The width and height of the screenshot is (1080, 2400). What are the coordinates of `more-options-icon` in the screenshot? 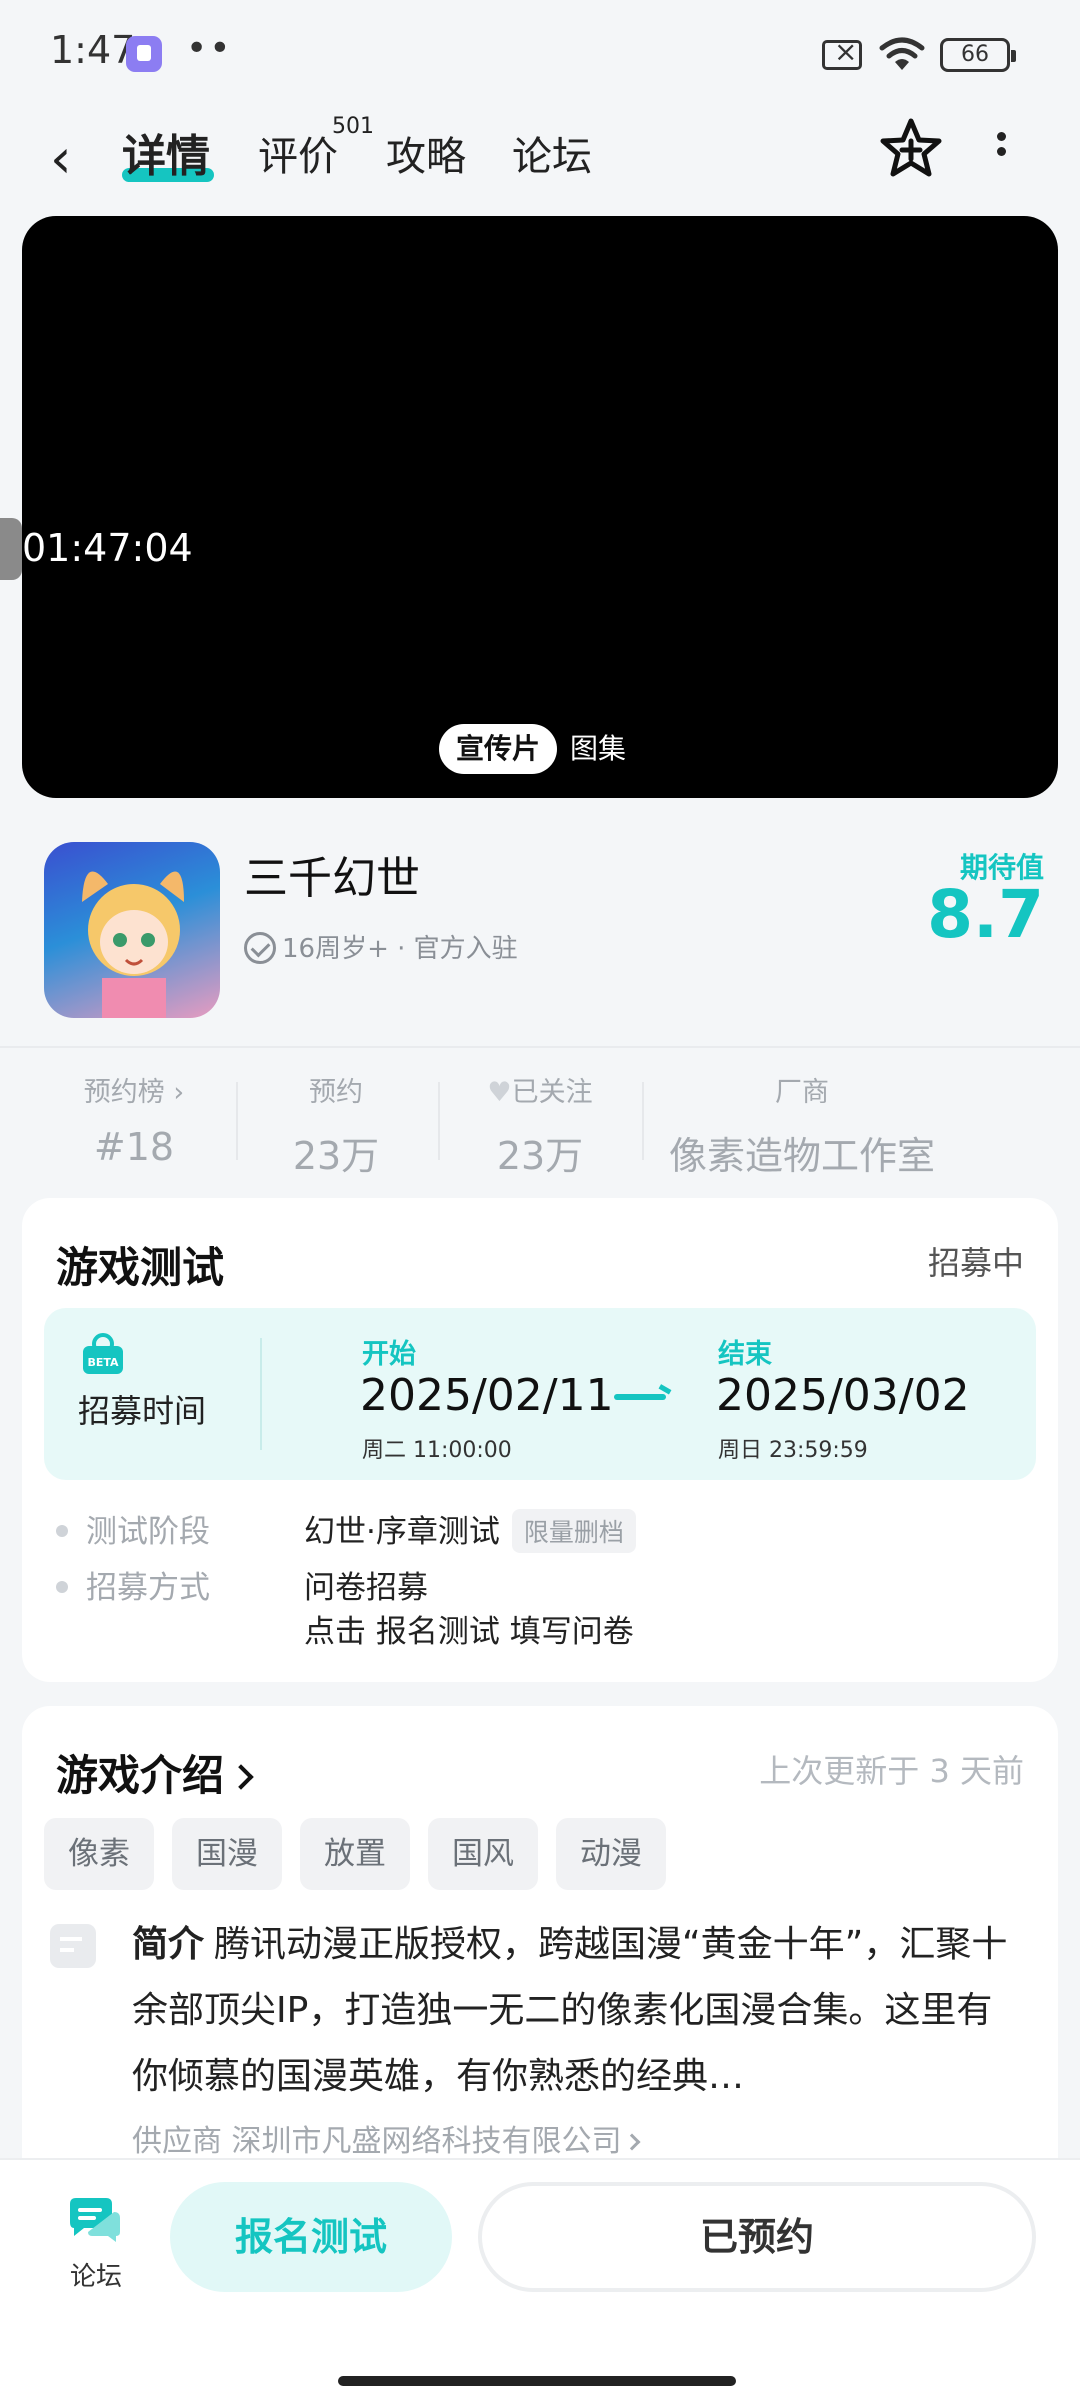 It's located at (1001, 153).